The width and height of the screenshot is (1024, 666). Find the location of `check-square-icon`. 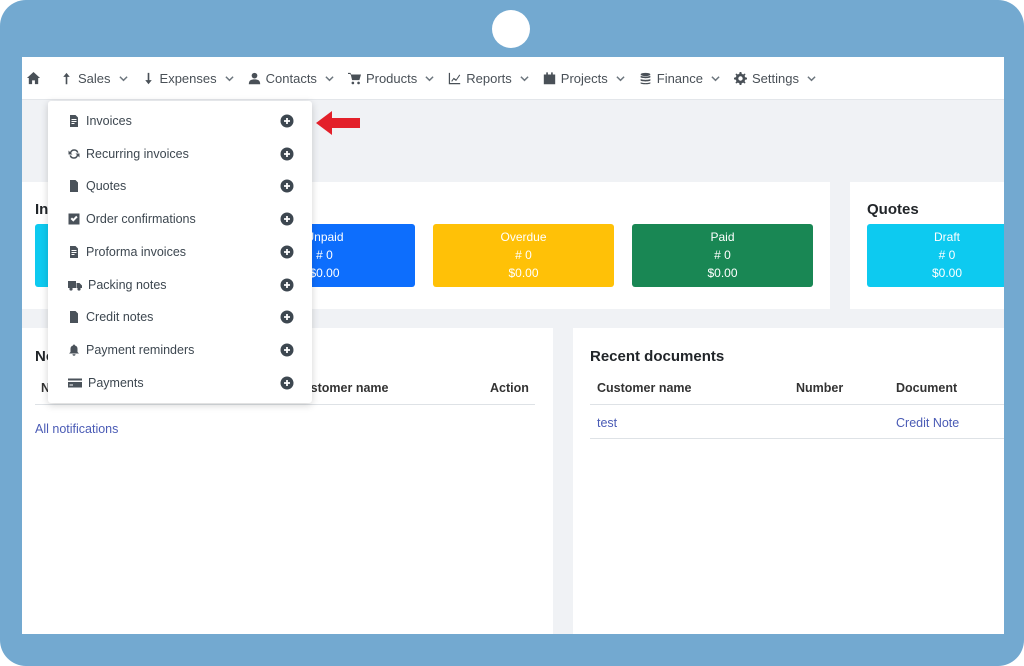

check-square-icon is located at coordinates (74, 219).